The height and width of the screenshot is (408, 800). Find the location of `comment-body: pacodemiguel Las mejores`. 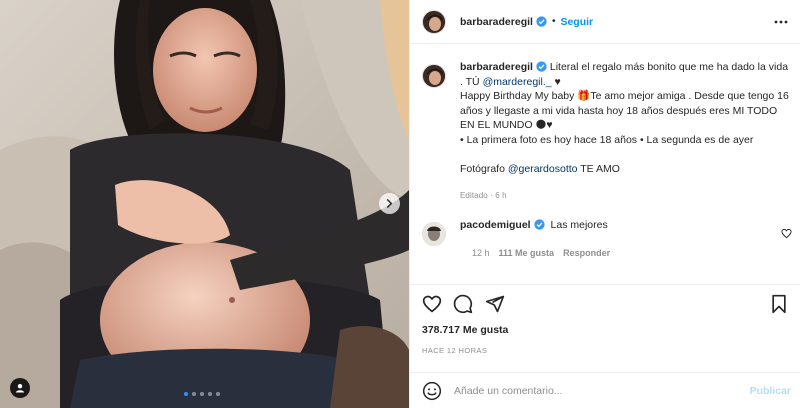

comment-body: pacodemiguel Las mejores is located at coordinates (534, 232).